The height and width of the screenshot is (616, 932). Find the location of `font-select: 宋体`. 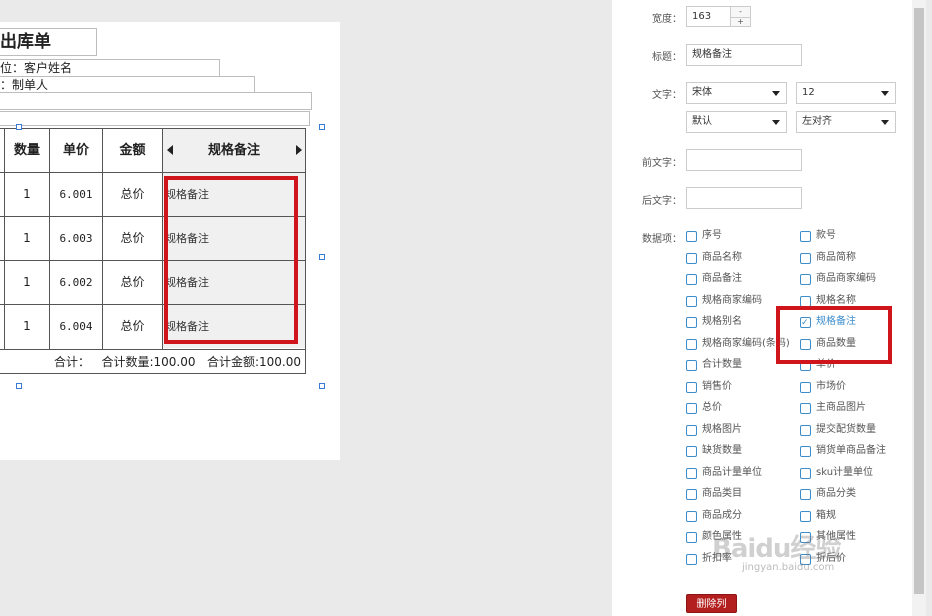

font-select: 宋体 is located at coordinates (736, 93).